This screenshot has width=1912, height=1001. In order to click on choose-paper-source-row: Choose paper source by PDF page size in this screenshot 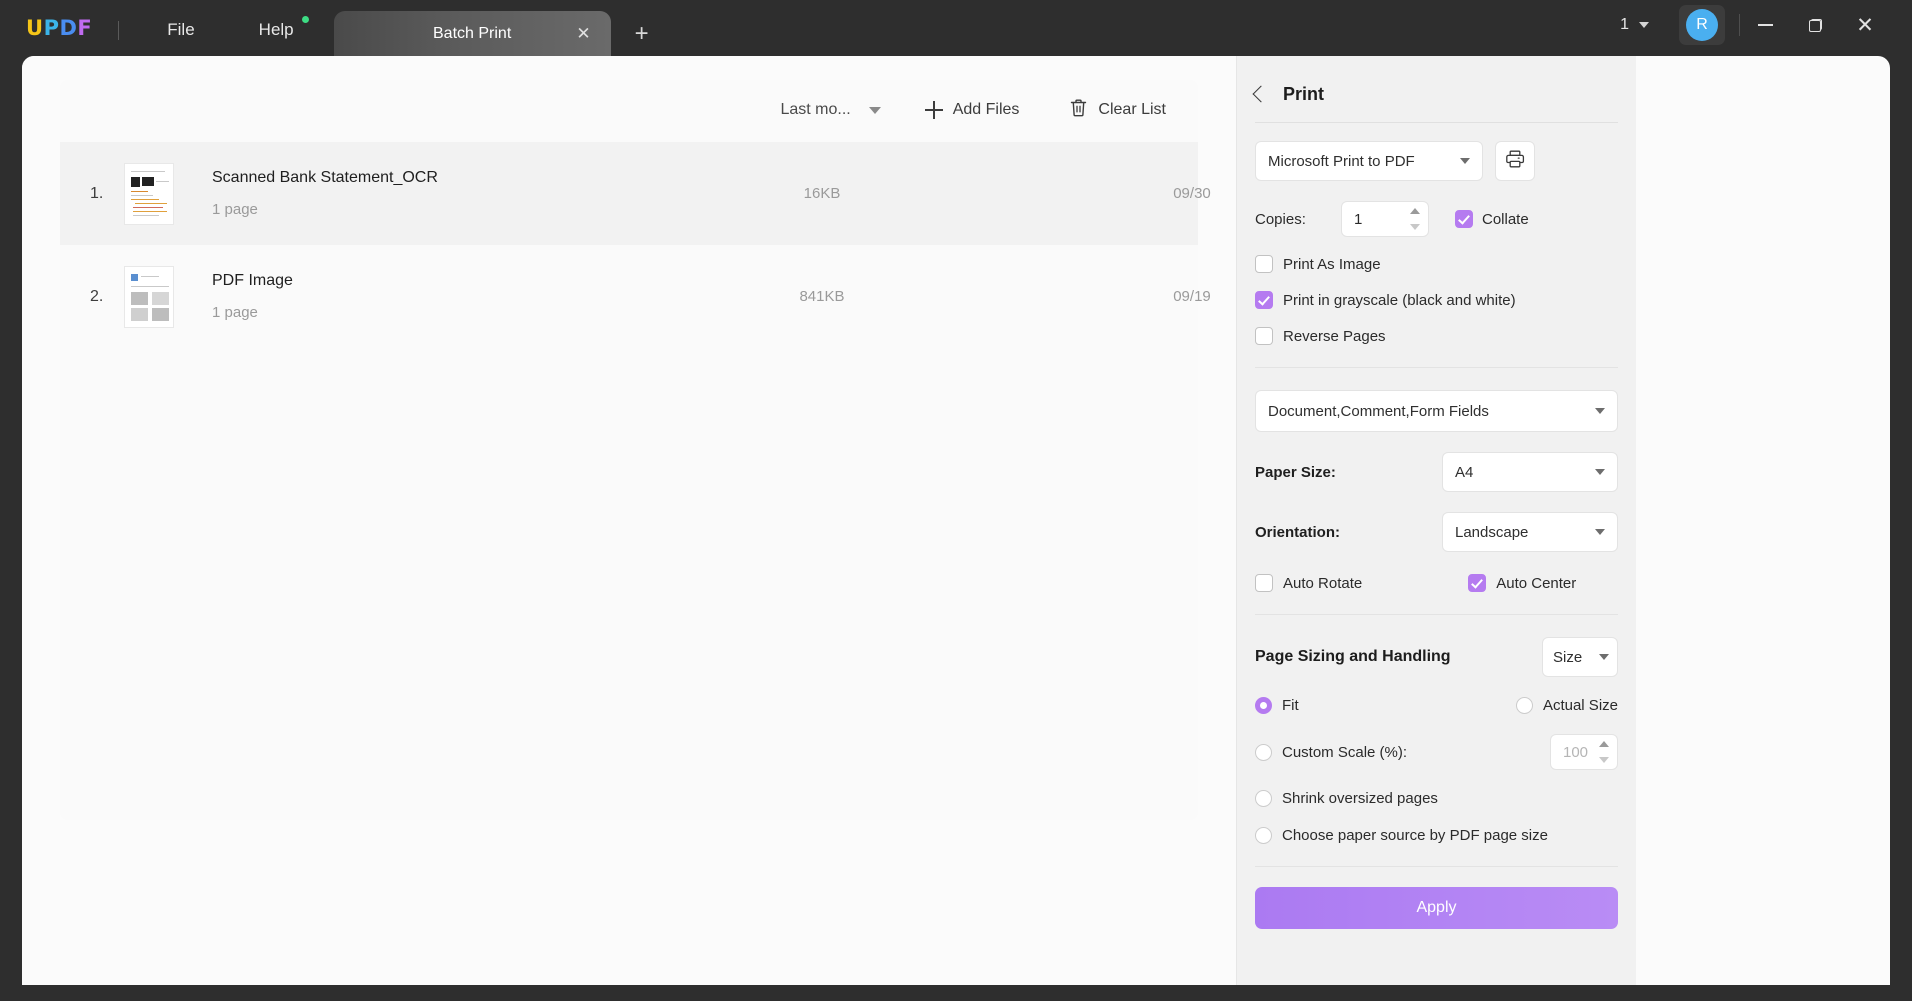, I will do `click(1436, 835)`.